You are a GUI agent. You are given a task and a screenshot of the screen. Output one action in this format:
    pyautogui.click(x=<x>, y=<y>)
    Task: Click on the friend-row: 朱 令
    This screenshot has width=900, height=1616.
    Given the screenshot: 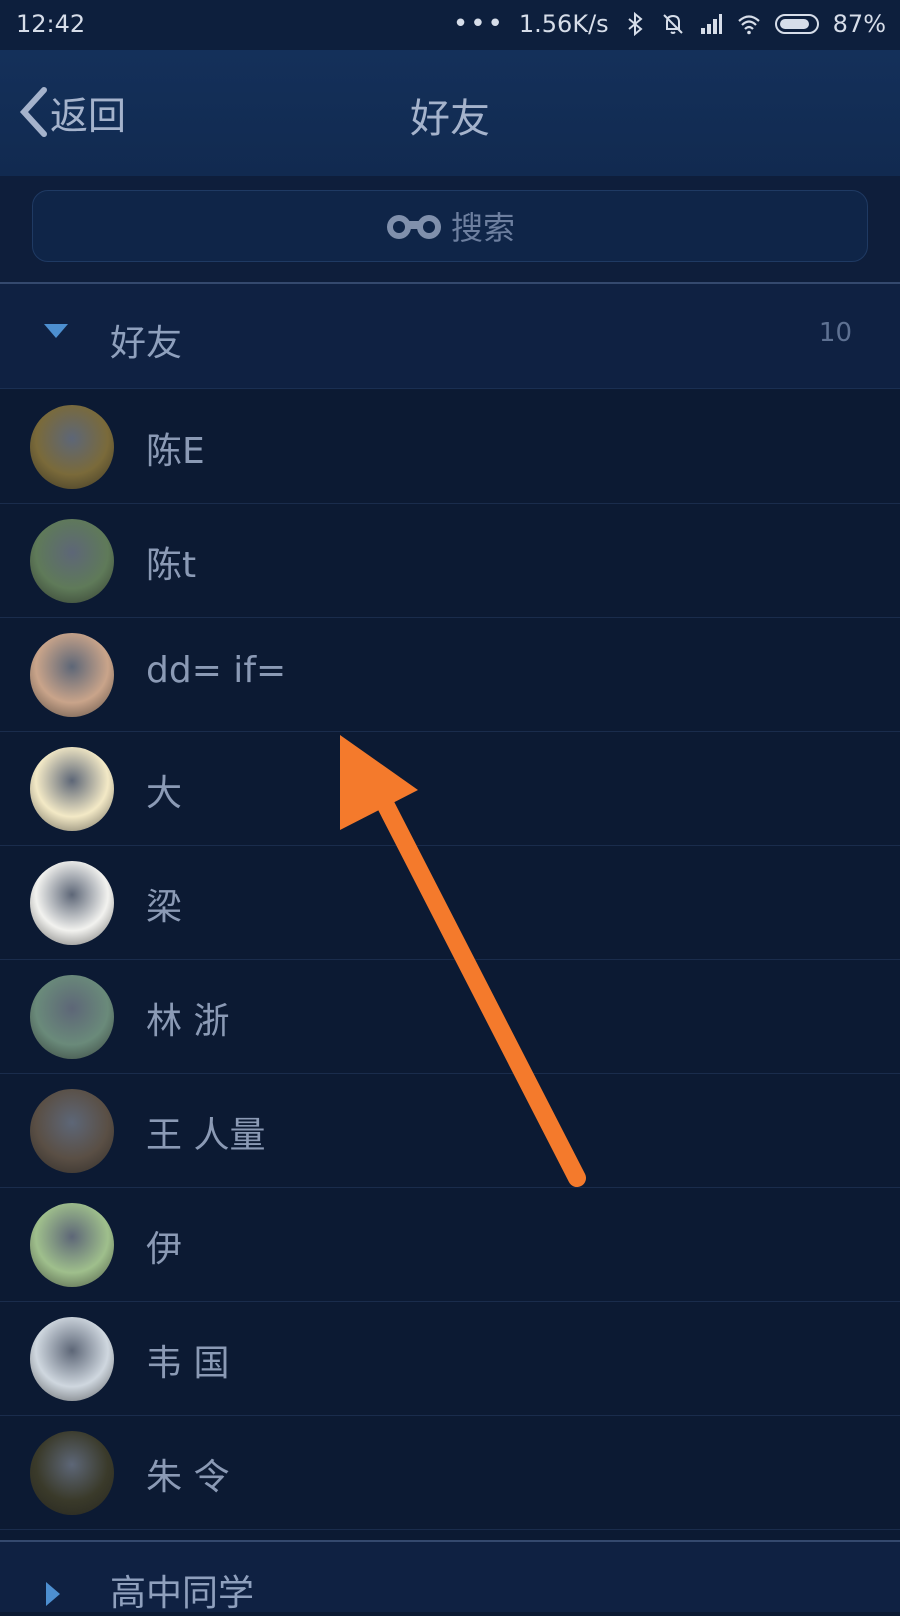 What is the action you would take?
    pyautogui.click(x=450, y=1473)
    